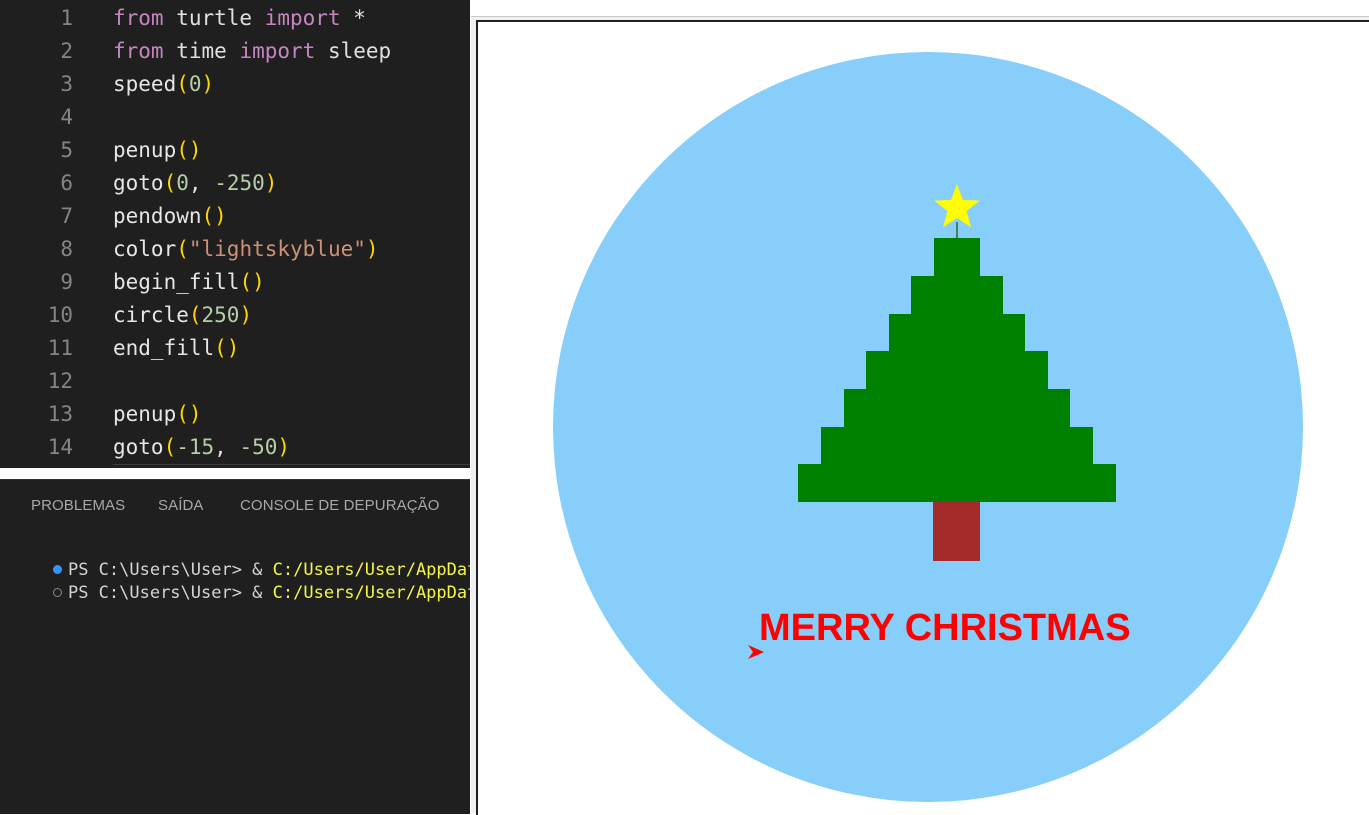  Describe the element at coordinates (235, 414) in the screenshot. I see `code-line: 13 penup()` at that location.